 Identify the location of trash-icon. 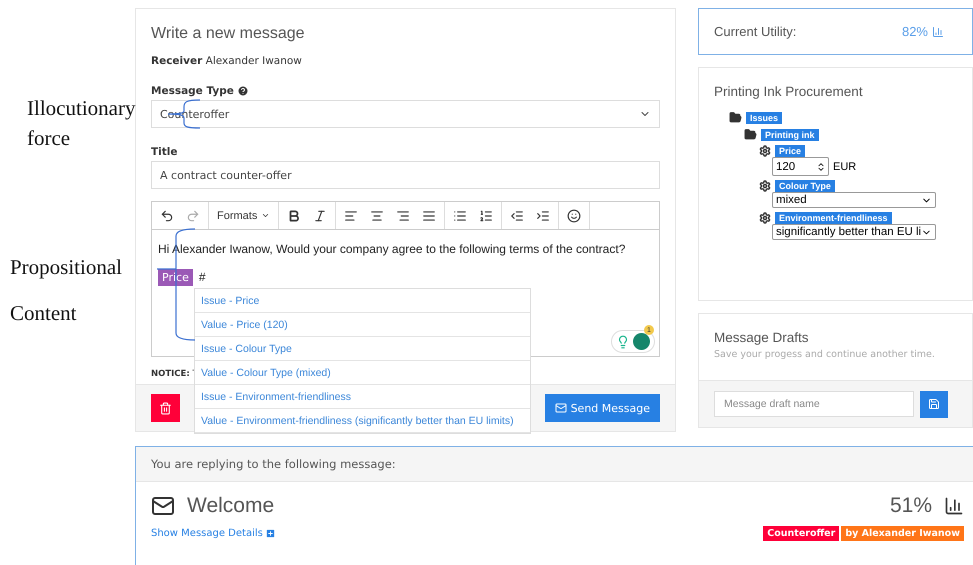
(165, 408).